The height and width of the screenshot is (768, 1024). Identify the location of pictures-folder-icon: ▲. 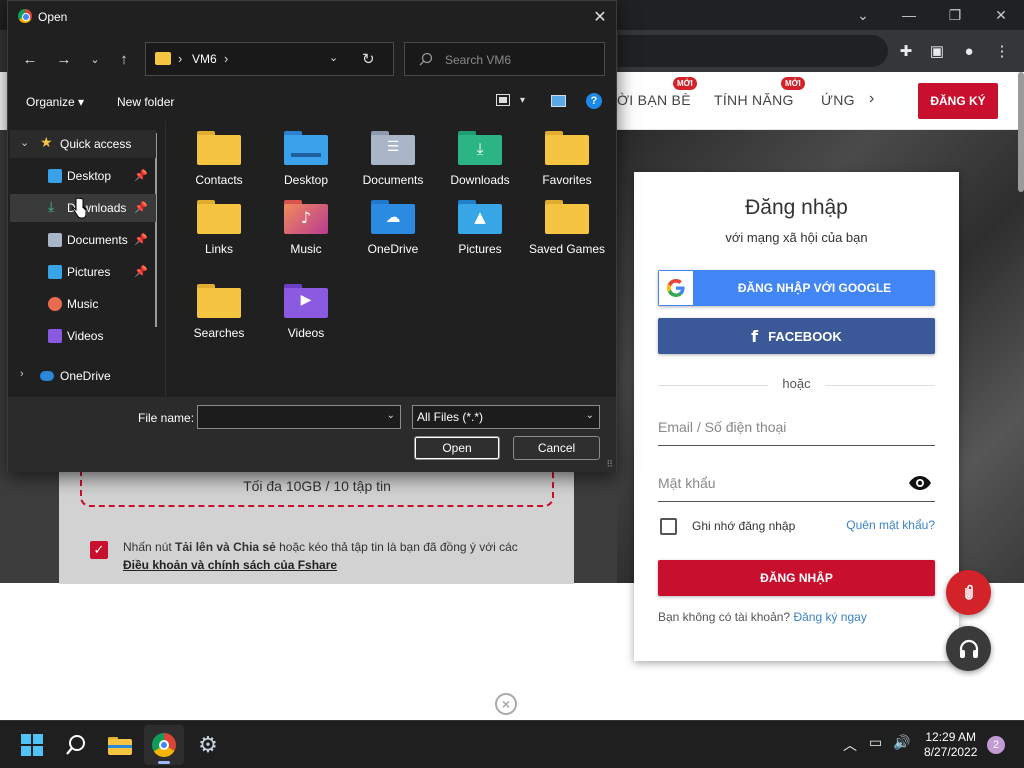
(480, 218).